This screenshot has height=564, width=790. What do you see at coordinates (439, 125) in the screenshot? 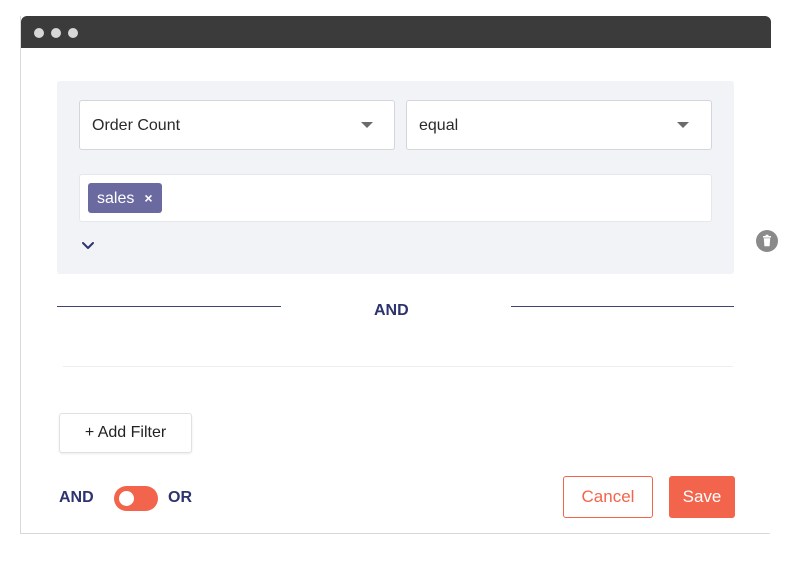
I see `operator-select-value: equal` at bounding box center [439, 125].